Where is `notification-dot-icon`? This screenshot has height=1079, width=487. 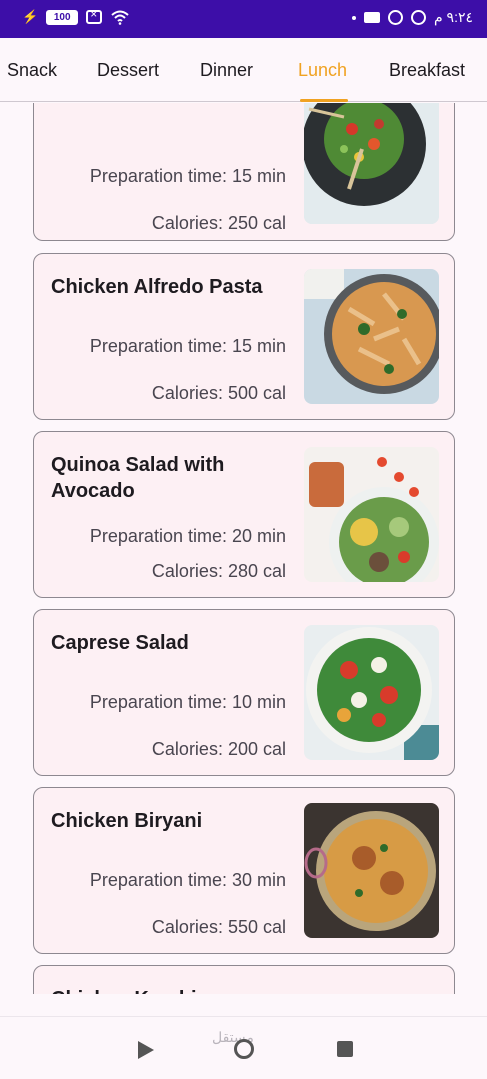 notification-dot-icon is located at coordinates (353, 17).